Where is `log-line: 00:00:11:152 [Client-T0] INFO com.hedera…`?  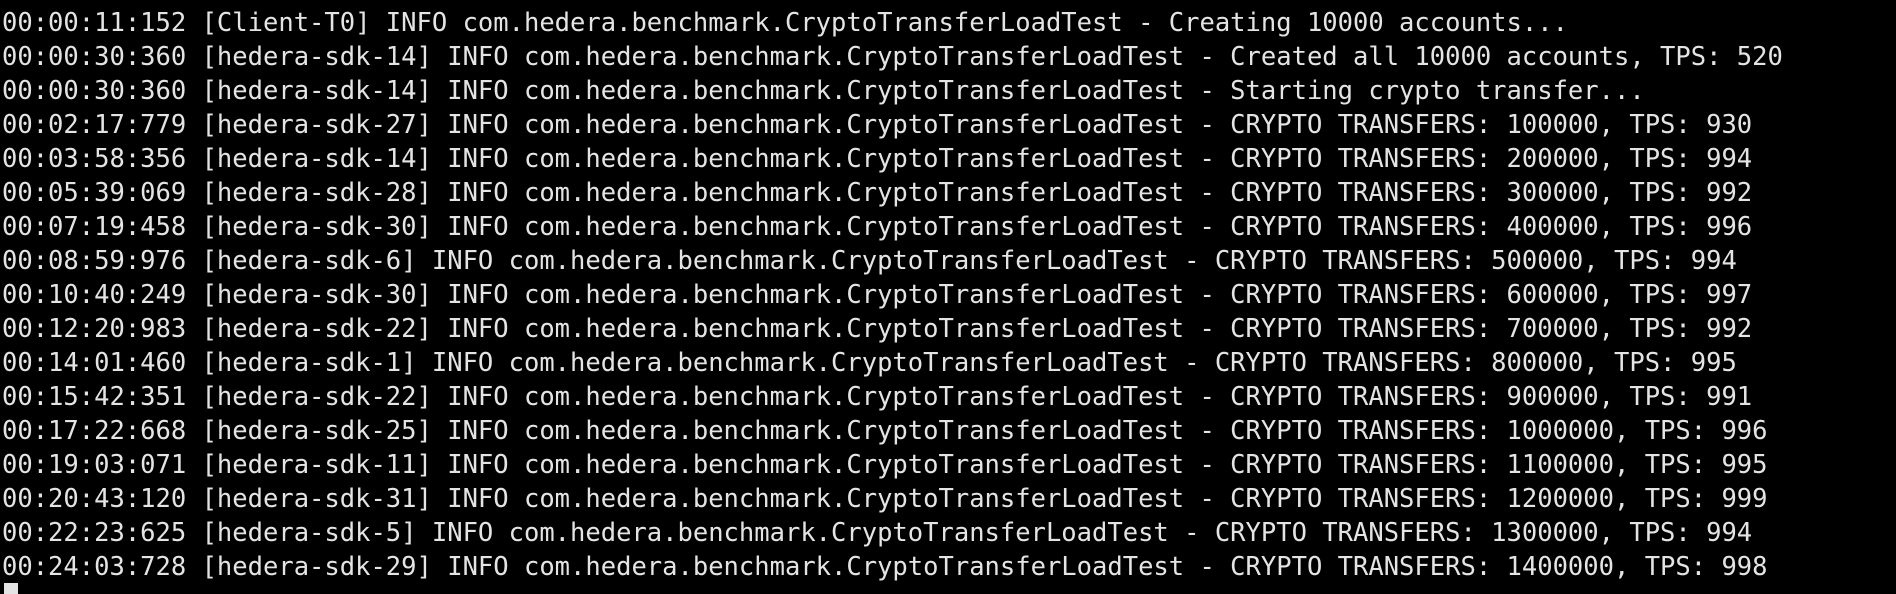
log-line: 00:00:11:152 [Client-T0] INFO com.hedera… is located at coordinates (785, 23).